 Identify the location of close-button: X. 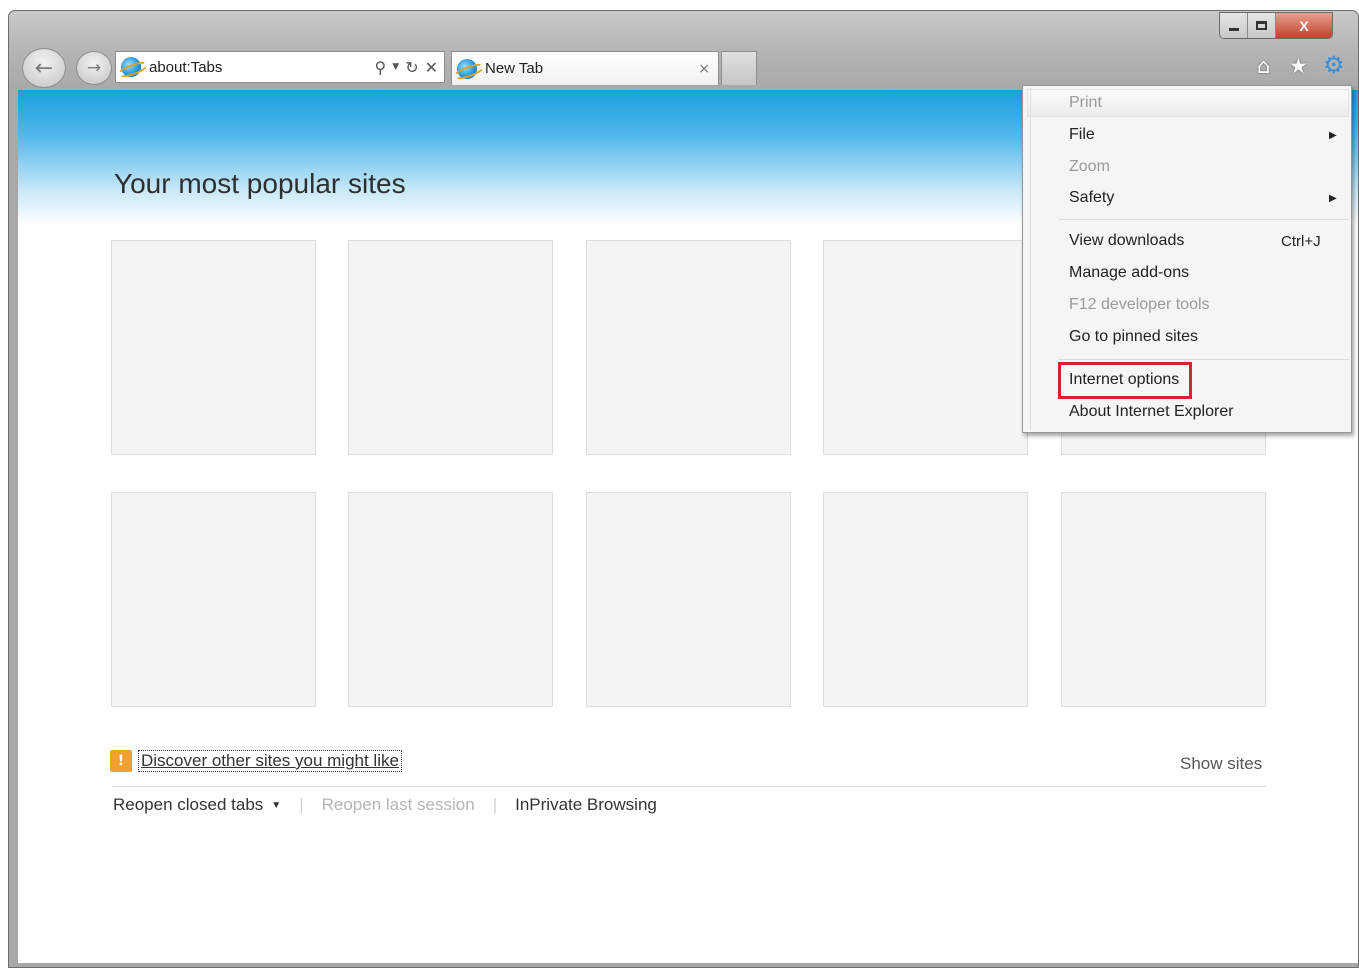
(1304, 25).